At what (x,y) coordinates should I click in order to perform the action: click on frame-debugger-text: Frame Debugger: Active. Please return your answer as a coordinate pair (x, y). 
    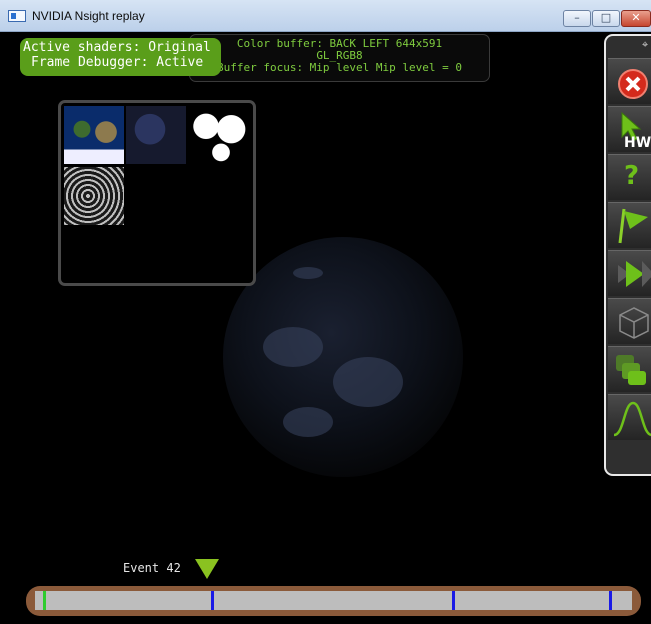
    Looking at the image, I should click on (117, 62).